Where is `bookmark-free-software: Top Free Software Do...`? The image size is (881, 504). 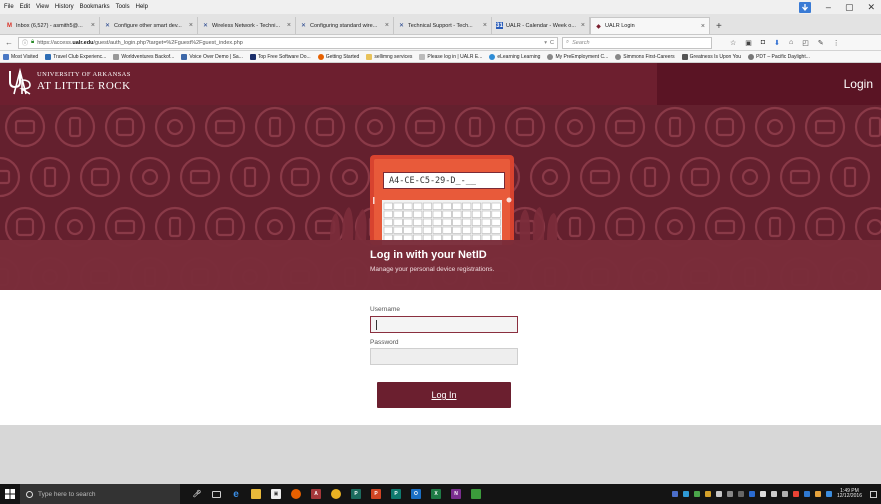 bookmark-free-software: Top Free Software Do... is located at coordinates (280, 56).